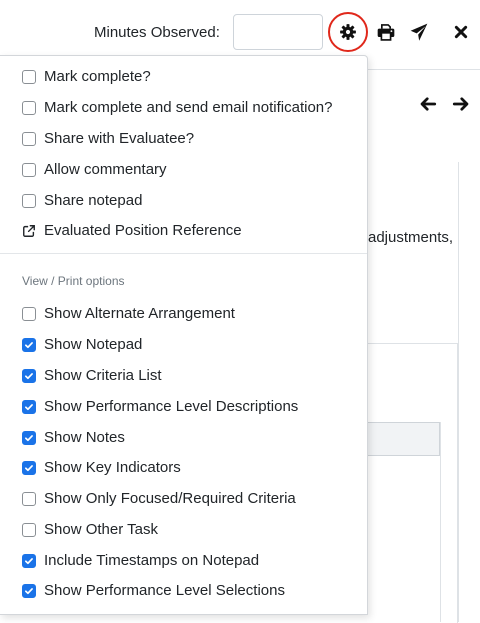  What do you see at coordinates (164, 590) in the screenshot?
I see `option-label: Show Performance Level Selections` at bounding box center [164, 590].